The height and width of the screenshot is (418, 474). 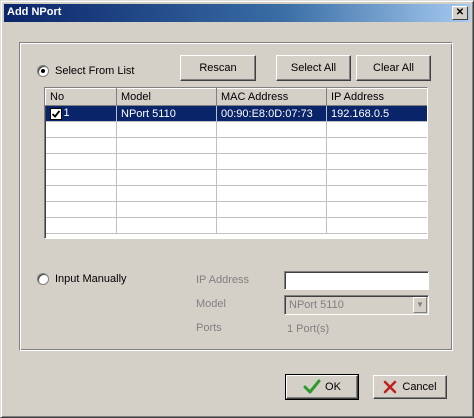 I want to click on row-ip: 192.168.0.5, so click(x=376, y=113).